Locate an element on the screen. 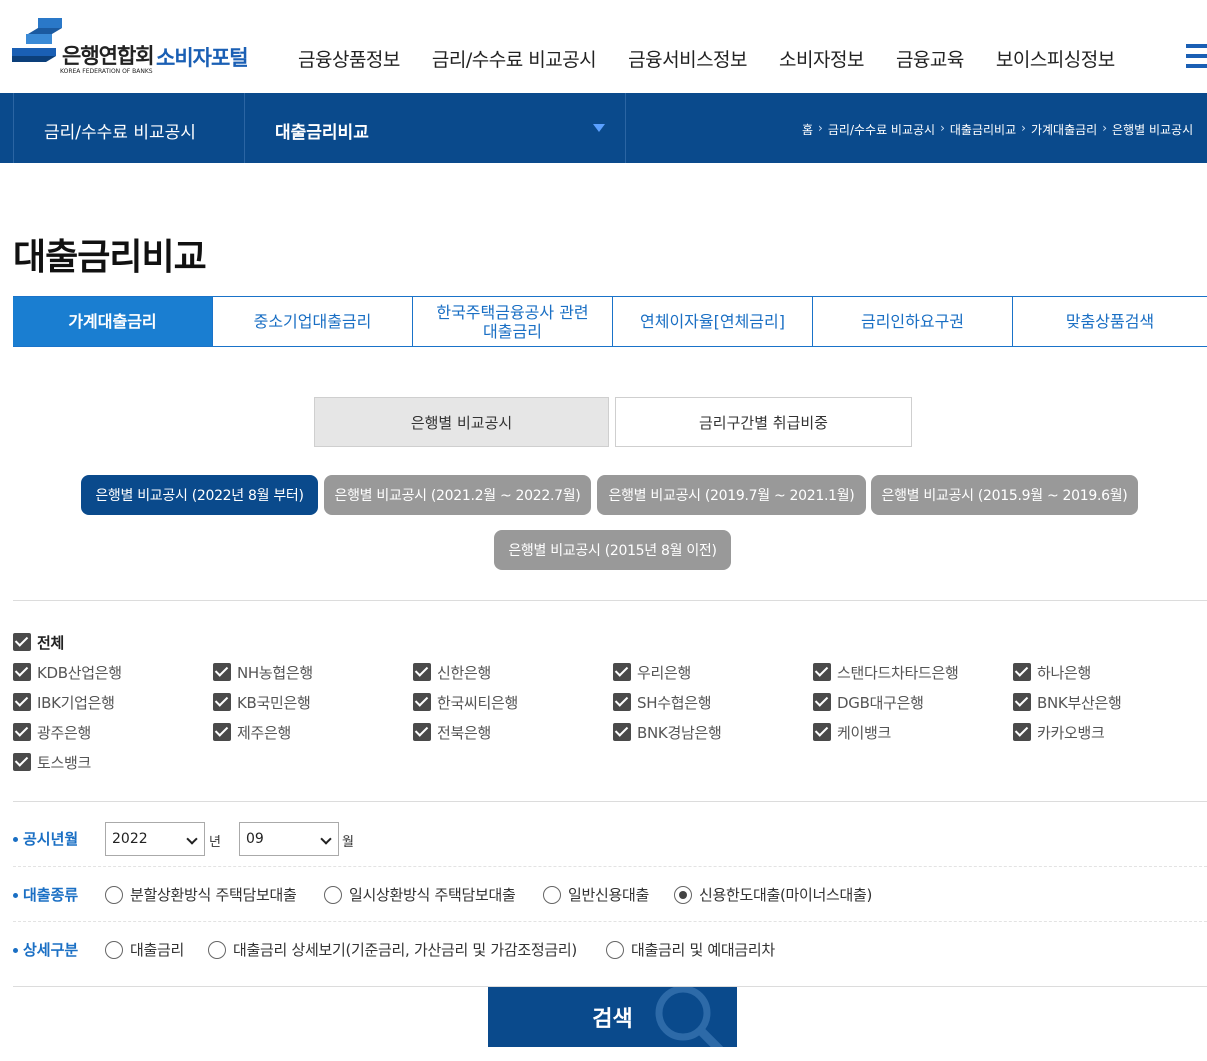 This screenshot has width=1207, height=1061. page-title: 대출금리비교 is located at coordinates (110, 257).